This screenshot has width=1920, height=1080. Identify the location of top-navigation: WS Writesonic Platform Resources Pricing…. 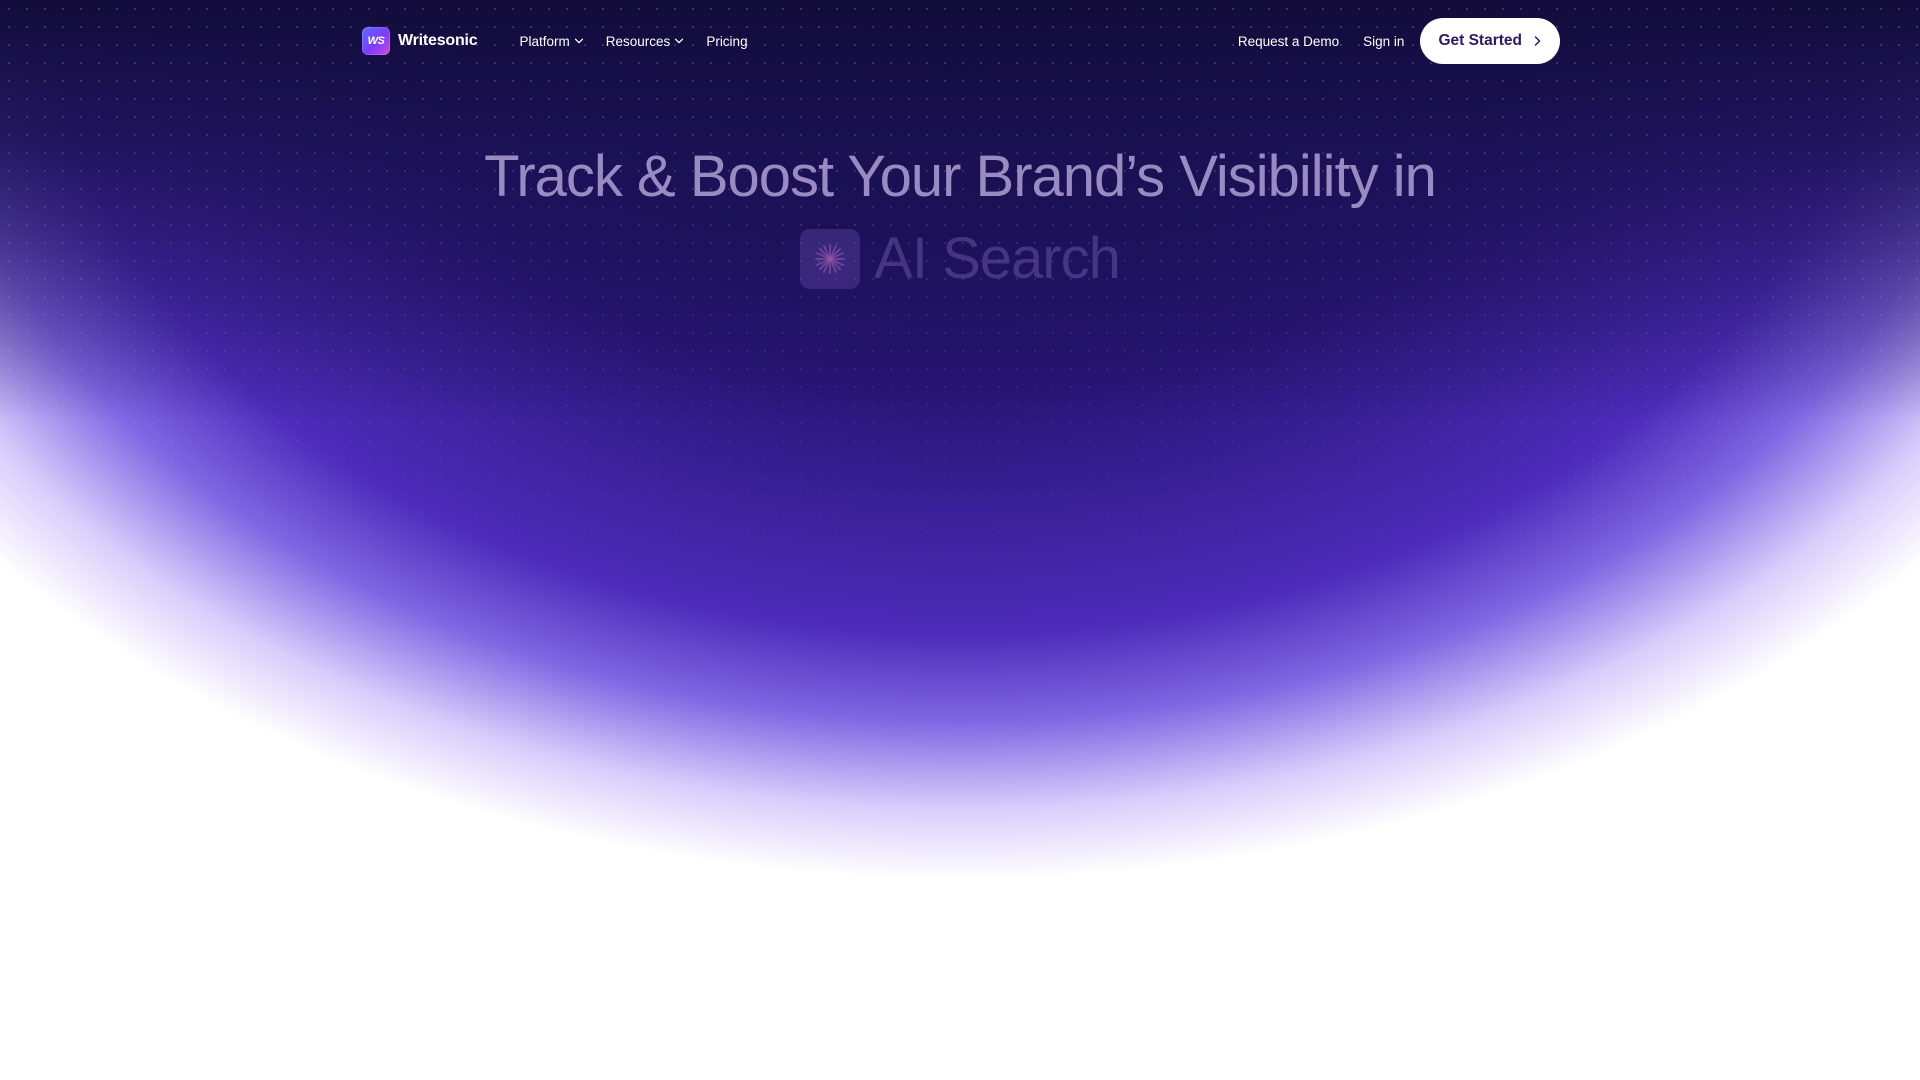
(961, 41).